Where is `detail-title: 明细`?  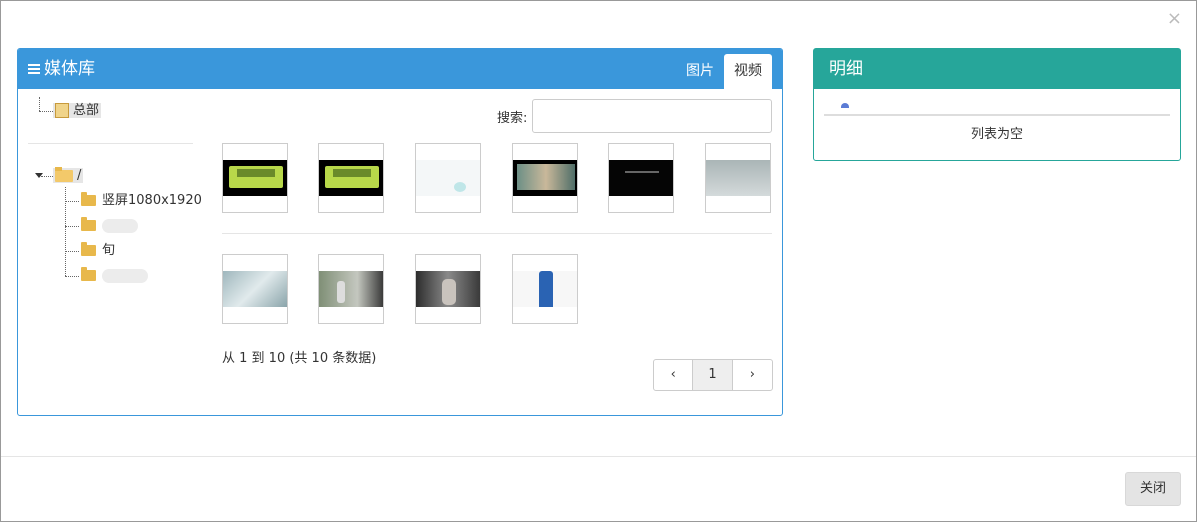 detail-title: 明细 is located at coordinates (997, 69).